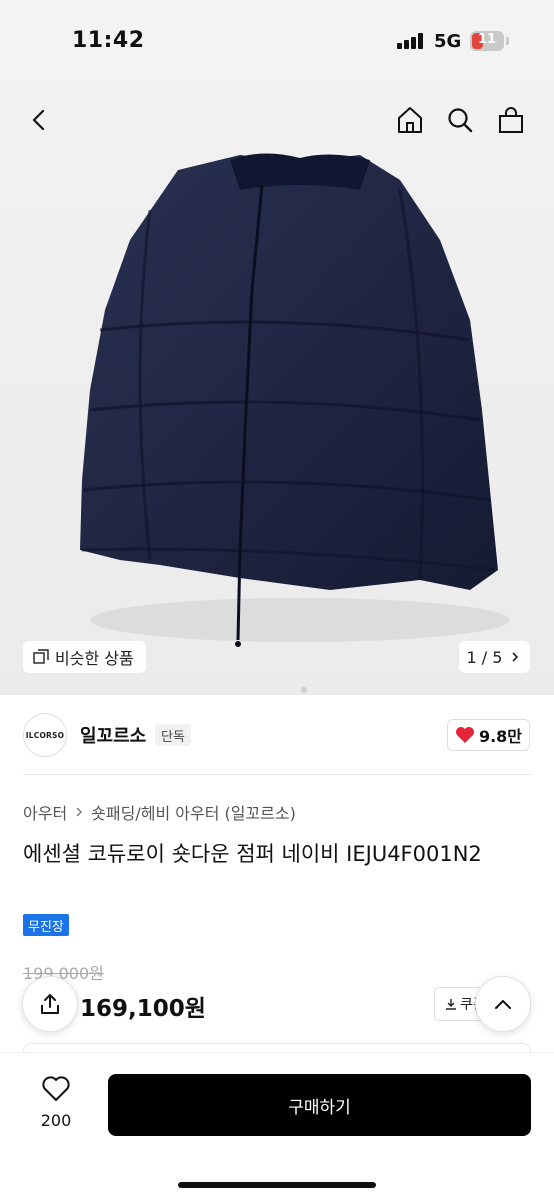 This screenshot has height=1200, width=554. I want to click on similar-icon, so click(41, 657).